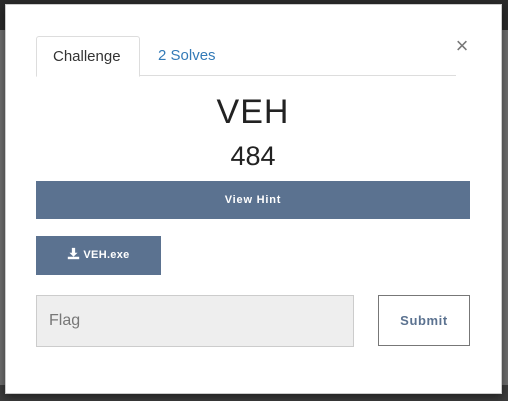 The image size is (508, 401). What do you see at coordinates (246, 56) in the screenshot?
I see `challenge-tabs: Challenge 2 Solves` at bounding box center [246, 56].